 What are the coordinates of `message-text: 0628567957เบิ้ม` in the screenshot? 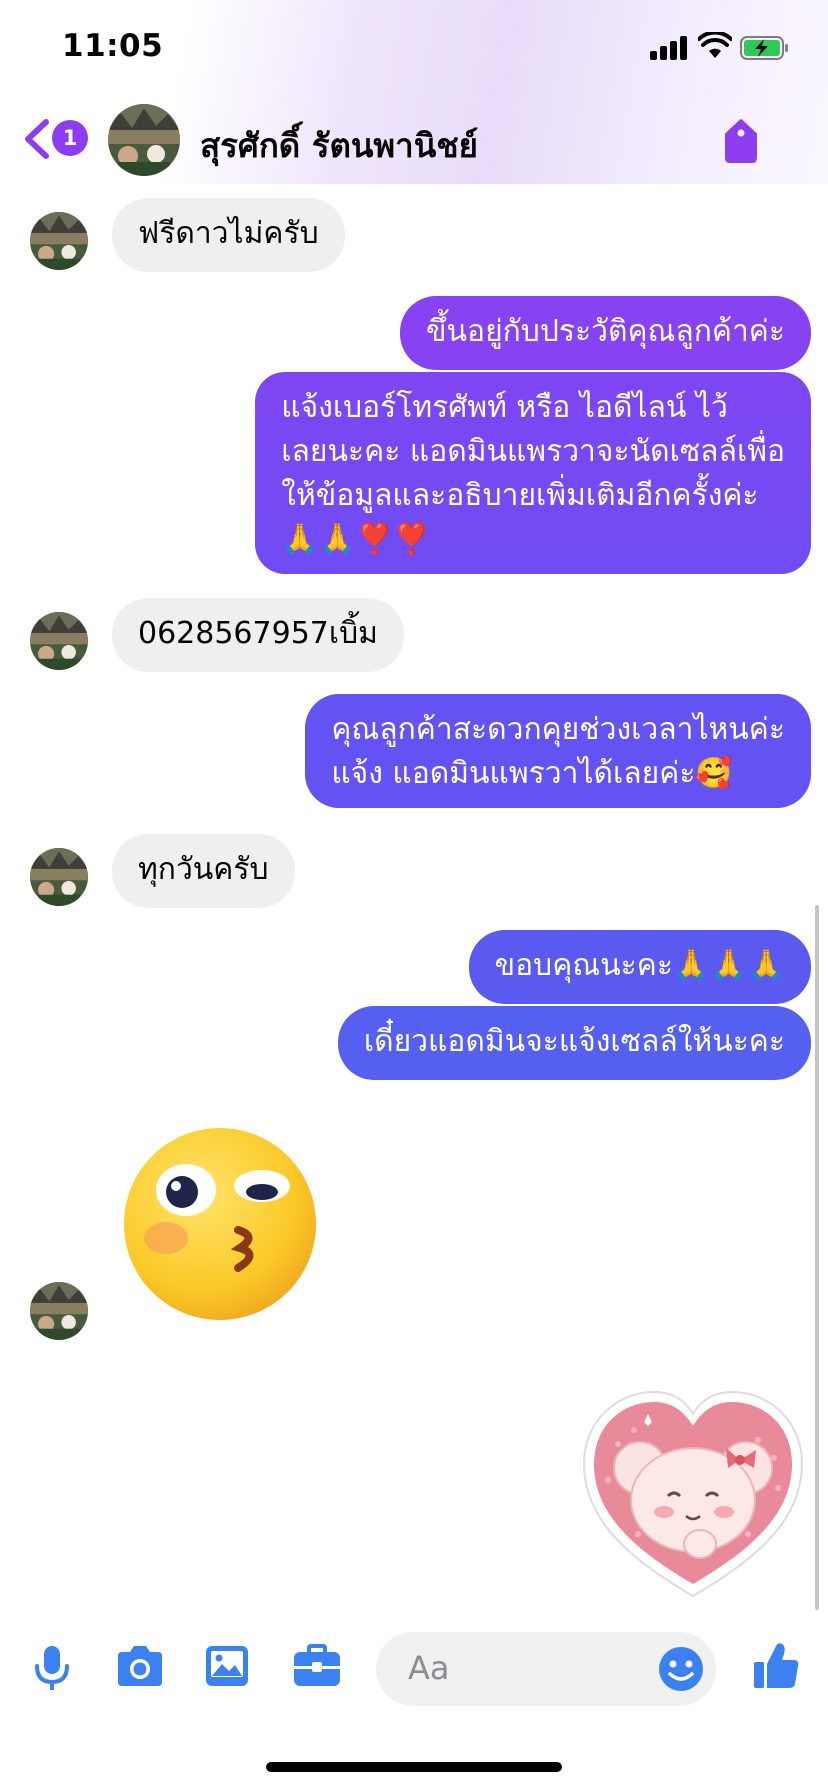 It's located at (258, 633).